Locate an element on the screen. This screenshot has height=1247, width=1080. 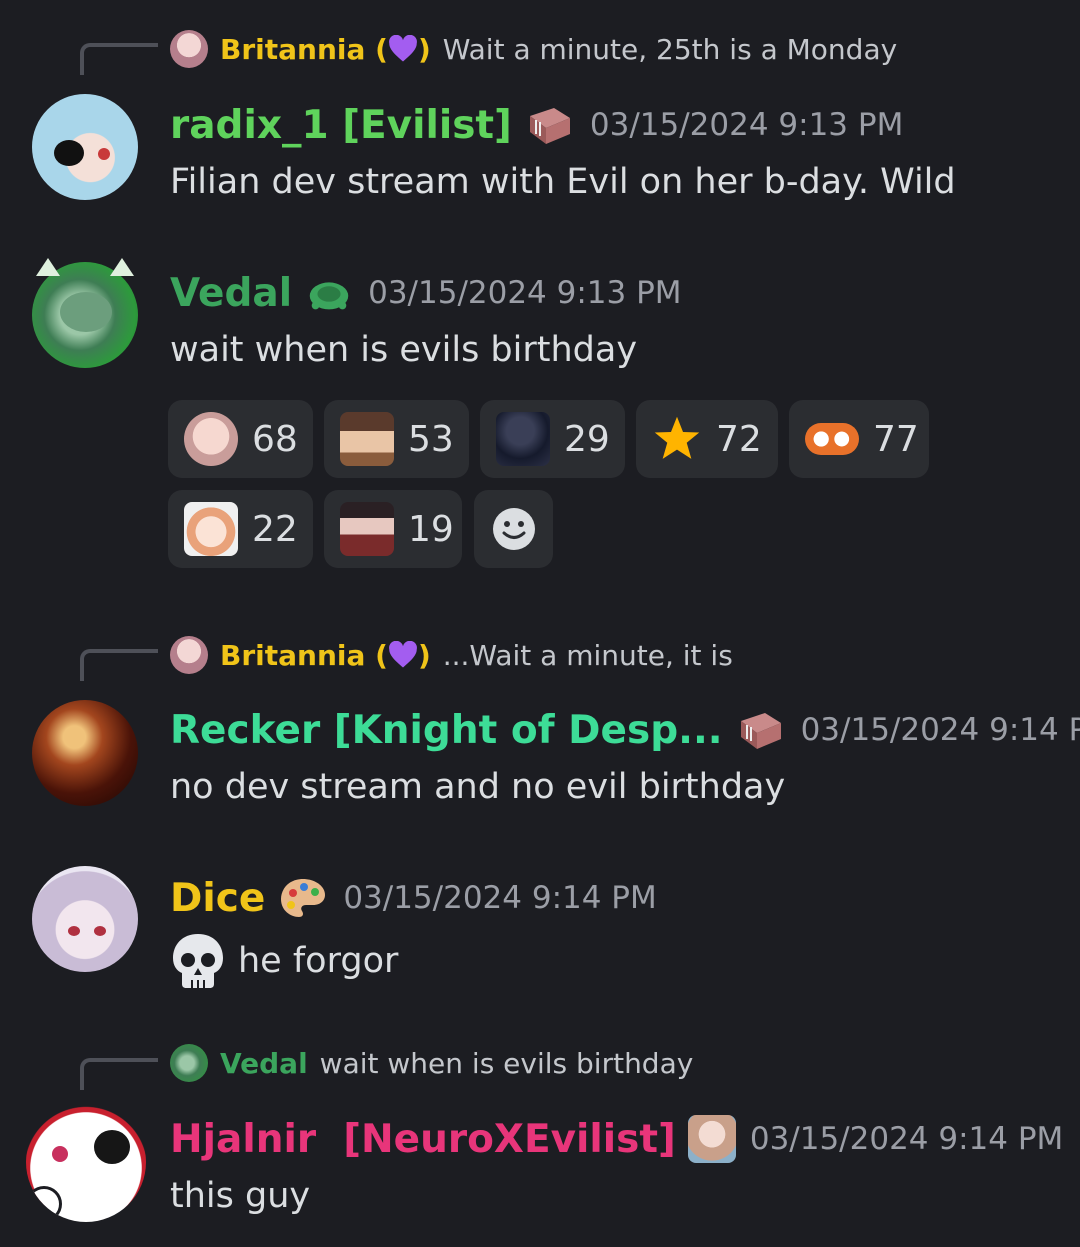
reaction: 77 is located at coordinates (859, 439).